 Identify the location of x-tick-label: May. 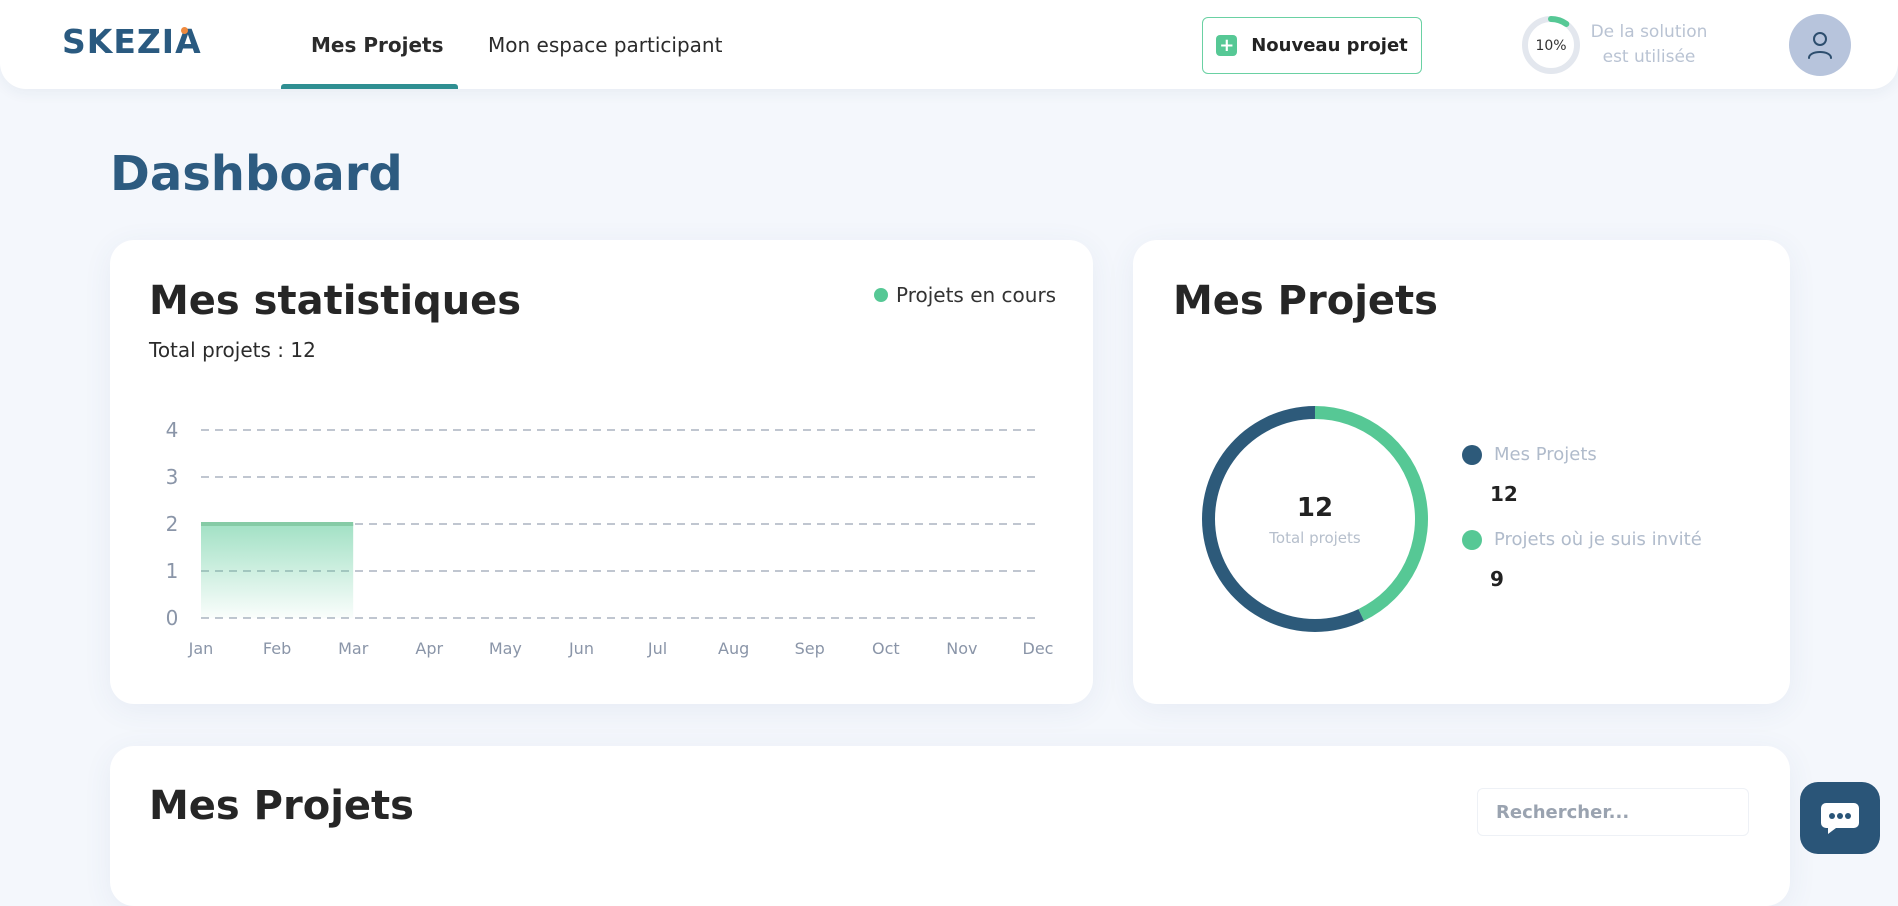
(505, 648).